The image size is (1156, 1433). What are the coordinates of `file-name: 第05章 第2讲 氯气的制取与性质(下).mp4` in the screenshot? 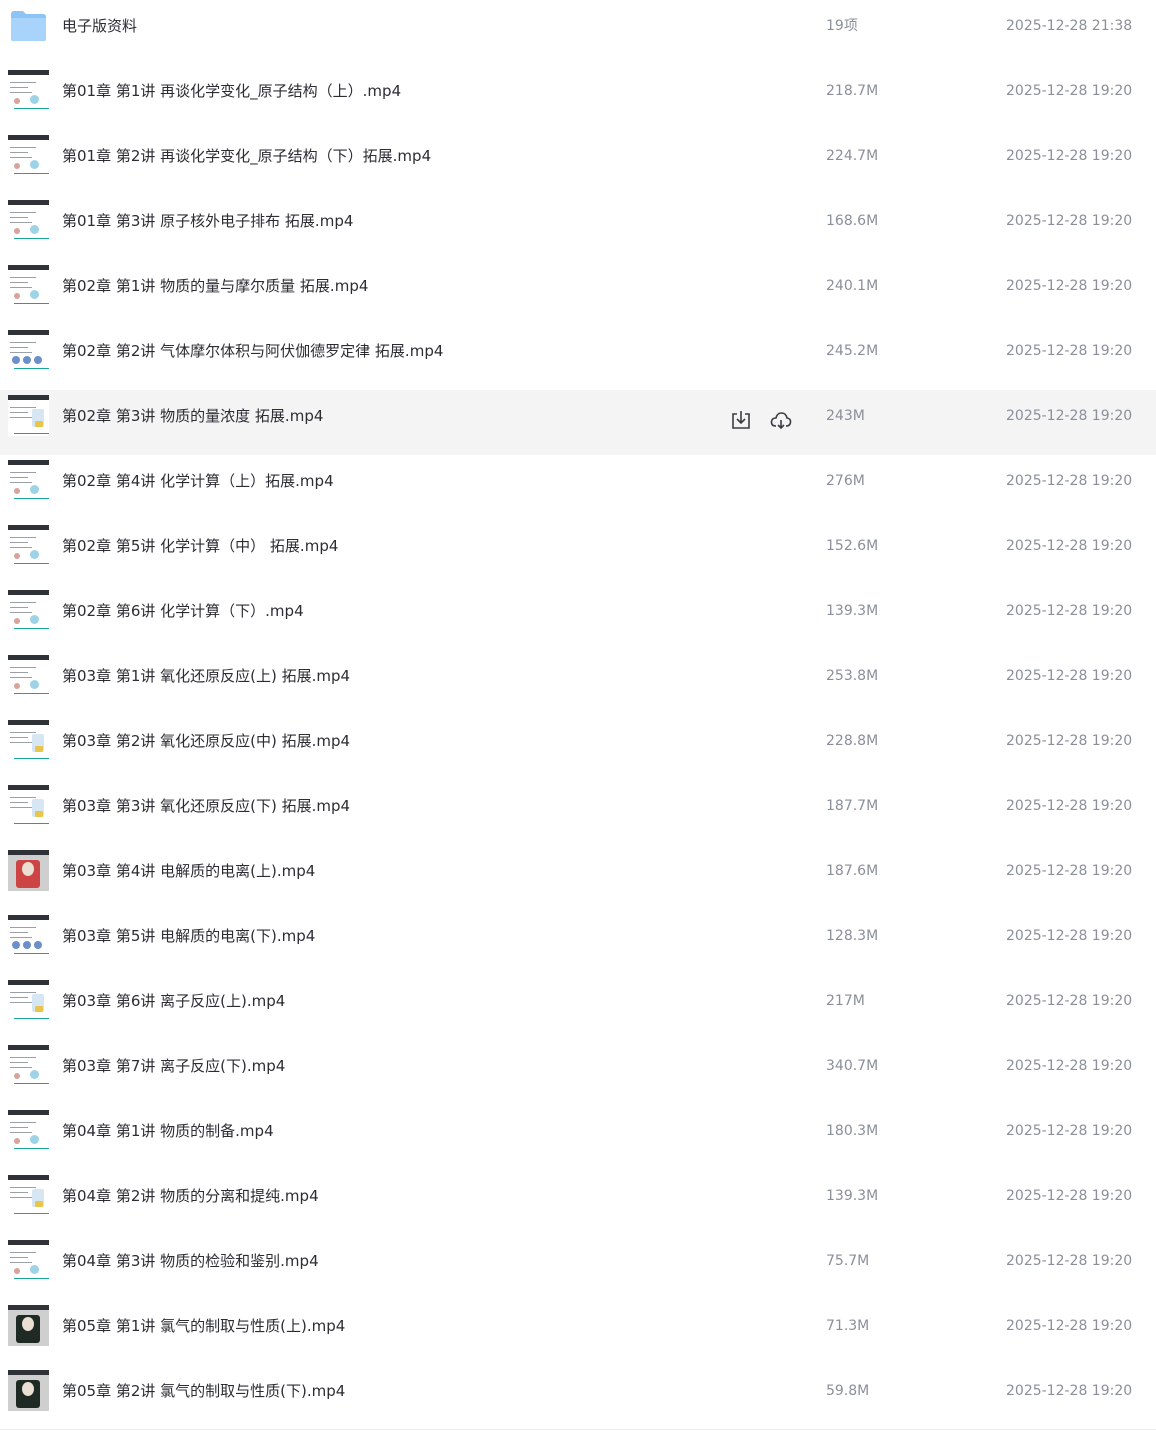 It's located at (204, 1391).